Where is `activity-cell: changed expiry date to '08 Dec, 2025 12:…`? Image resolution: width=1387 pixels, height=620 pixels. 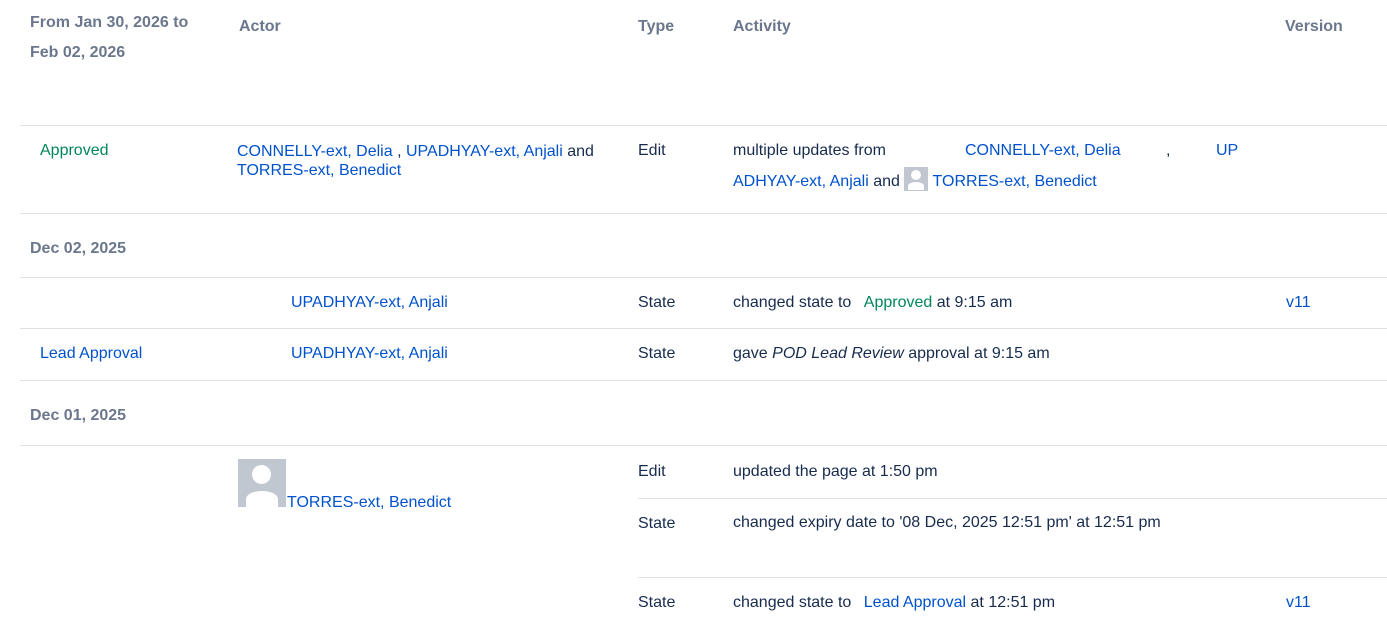
activity-cell: changed expiry date to '08 Dec, 2025 12:… is located at coordinates (947, 522).